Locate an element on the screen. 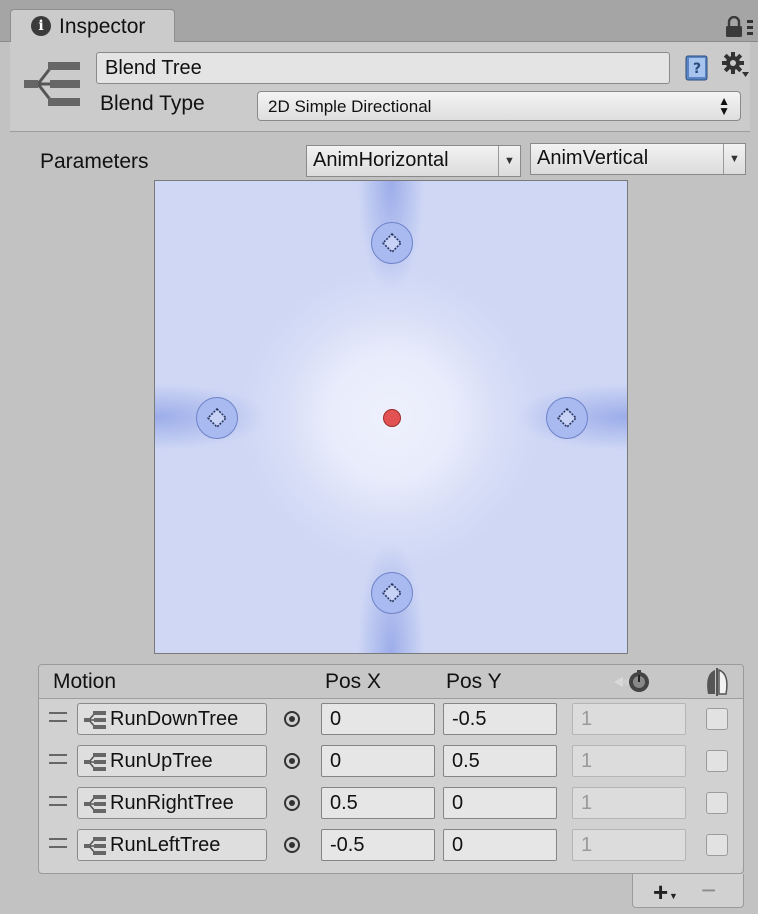 The image size is (758, 914). x-parameter-value: AnimHorizontal is located at coordinates (381, 160).